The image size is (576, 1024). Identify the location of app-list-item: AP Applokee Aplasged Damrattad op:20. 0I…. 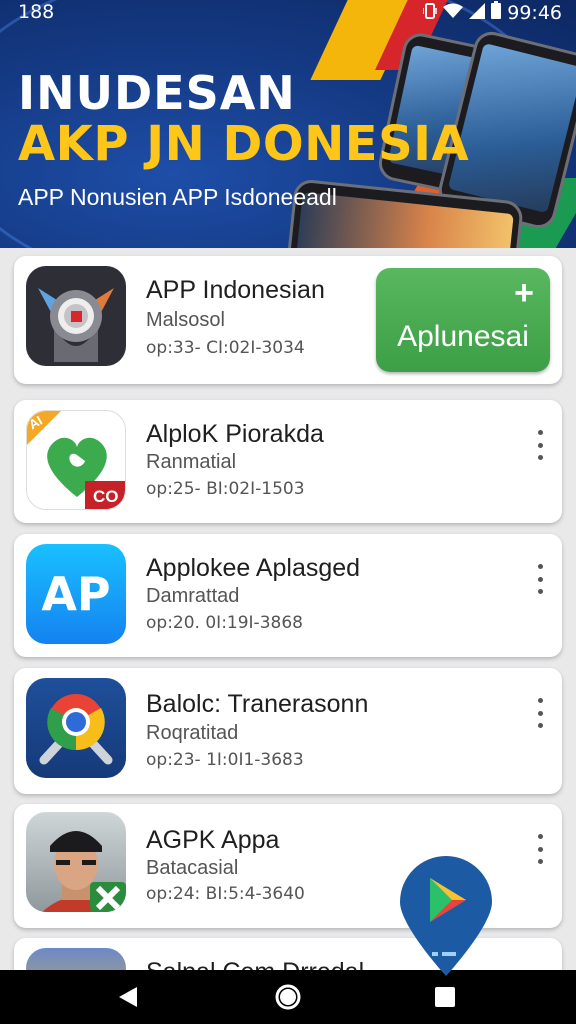
(288, 595).